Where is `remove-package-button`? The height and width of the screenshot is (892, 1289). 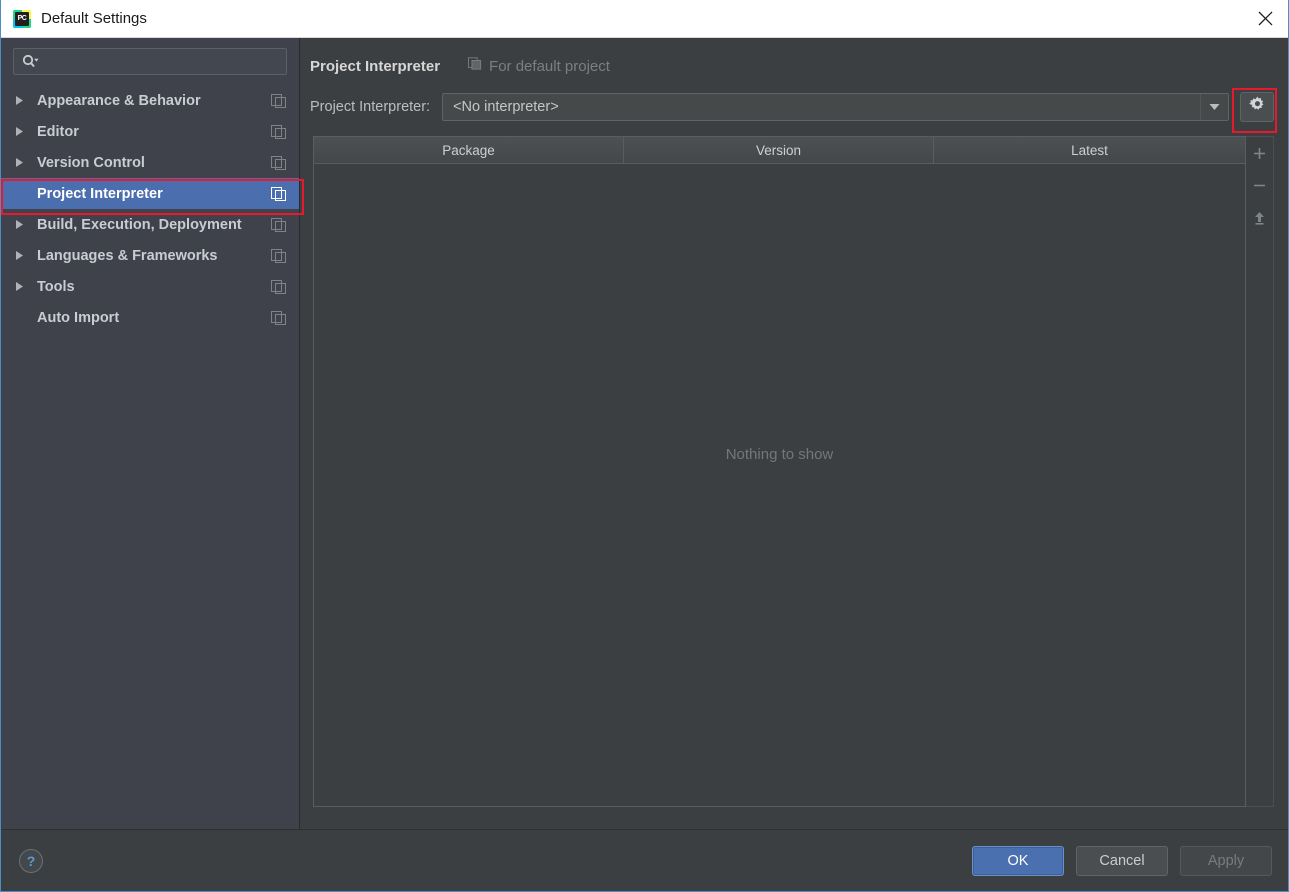 remove-package-button is located at coordinates (1260, 188).